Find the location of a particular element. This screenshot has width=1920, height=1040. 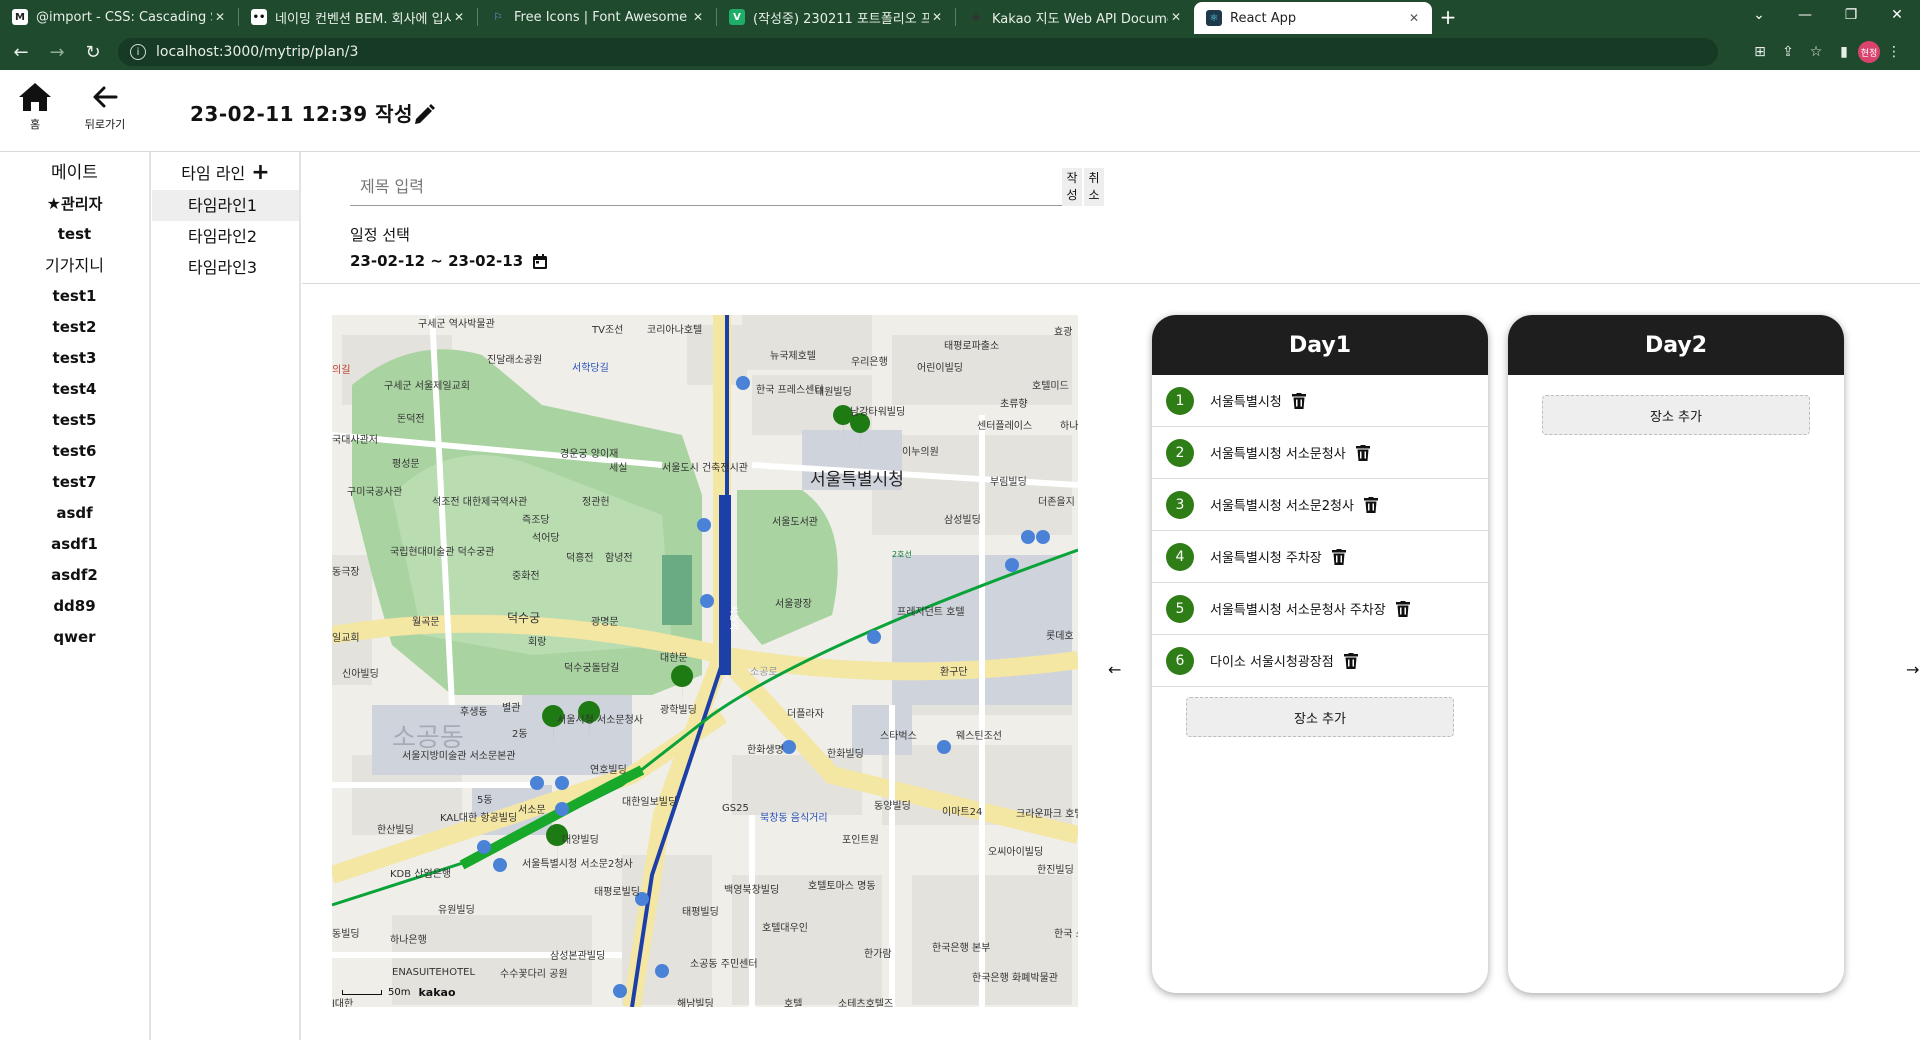

home-icon is located at coordinates (35, 97).